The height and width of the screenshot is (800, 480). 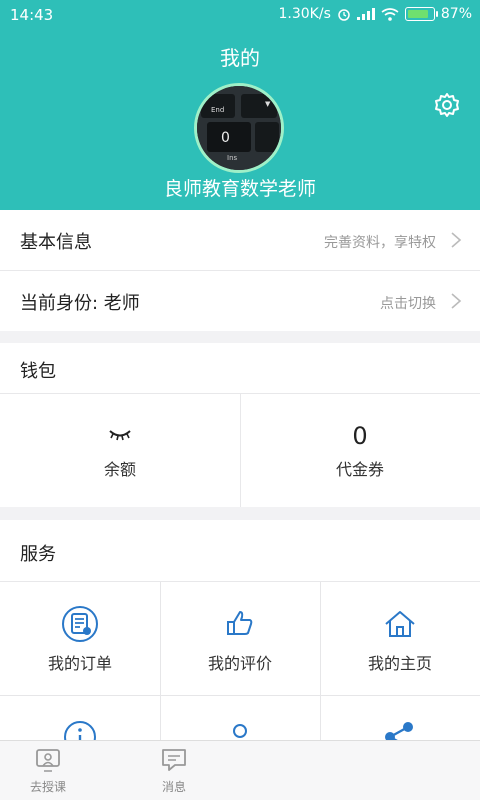 What do you see at coordinates (47, 787) in the screenshot?
I see `nav-label: 去授课` at bounding box center [47, 787].